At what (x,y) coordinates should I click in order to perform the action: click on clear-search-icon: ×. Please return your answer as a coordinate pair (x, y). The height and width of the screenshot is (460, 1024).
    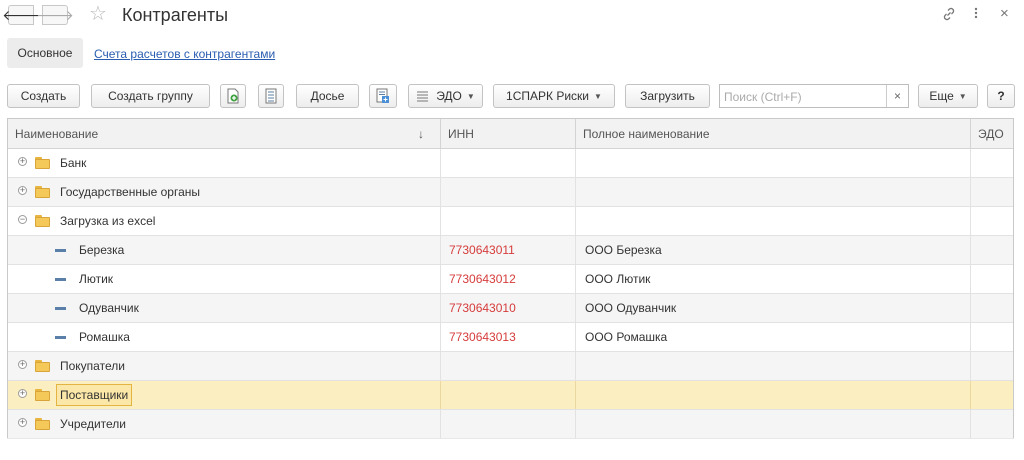
    Looking at the image, I should click on (897, 96).